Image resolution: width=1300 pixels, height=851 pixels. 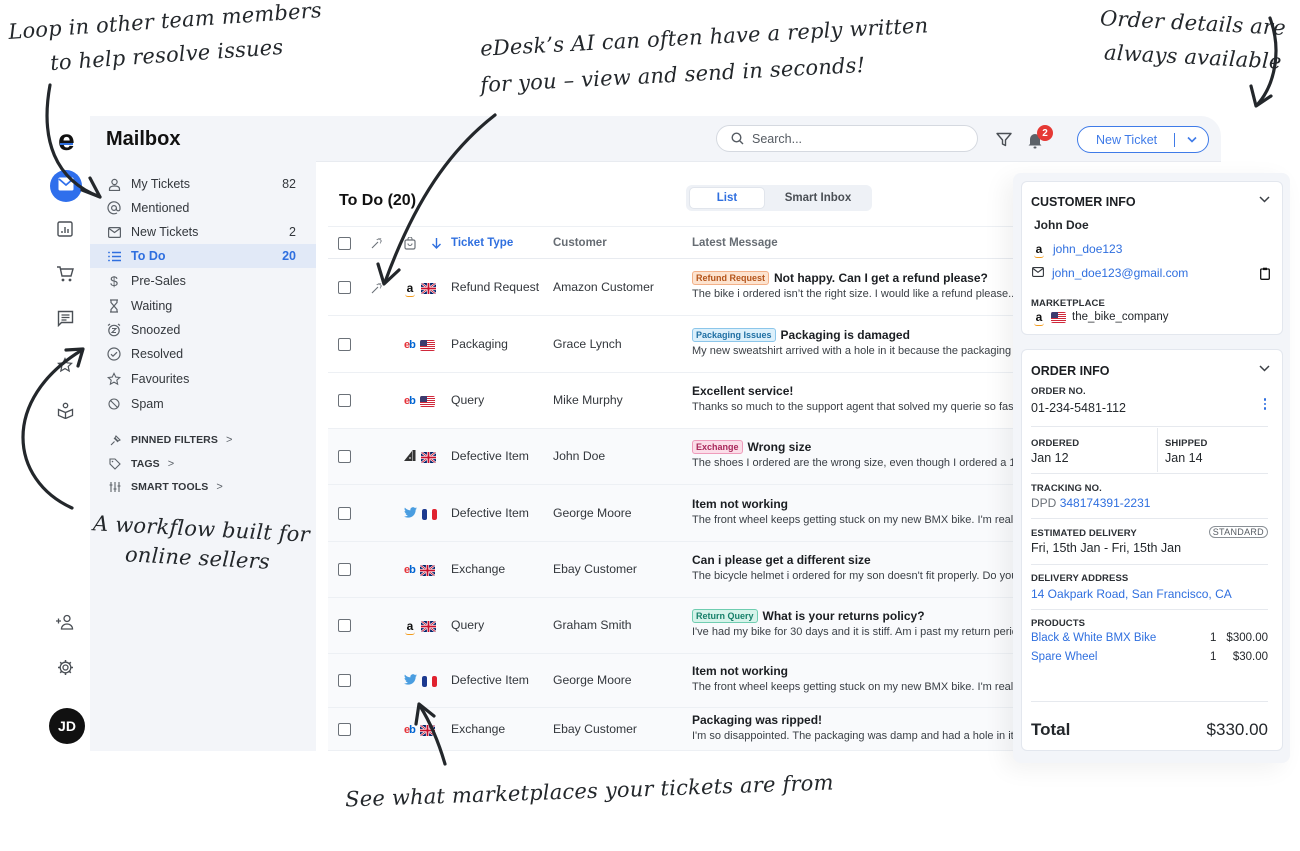 What do you see at coordinates (436, 243) in the screenshot?
I see `sort-arrow-down-icon` at bounding box center [436, 243].